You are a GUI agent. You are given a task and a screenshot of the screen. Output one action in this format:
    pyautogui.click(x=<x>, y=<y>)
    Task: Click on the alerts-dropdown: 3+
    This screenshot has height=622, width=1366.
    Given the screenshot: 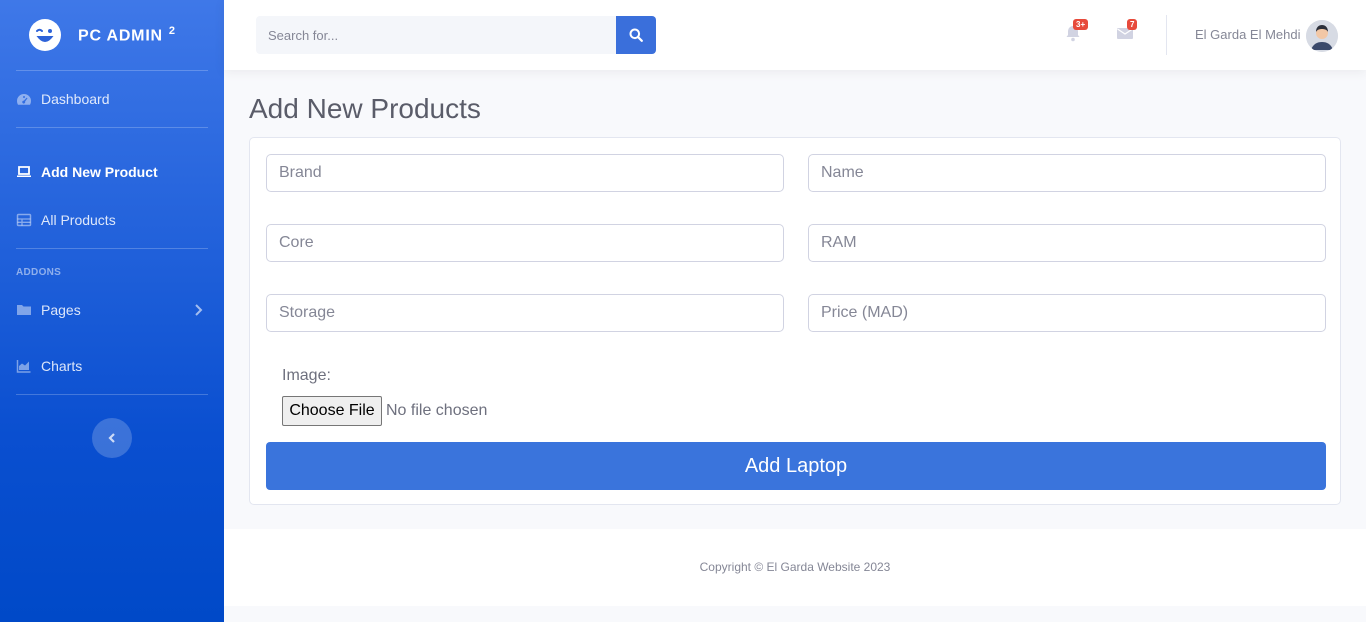 What is the action you would take?
    pyautogui.click(x=1076, y=31)
    